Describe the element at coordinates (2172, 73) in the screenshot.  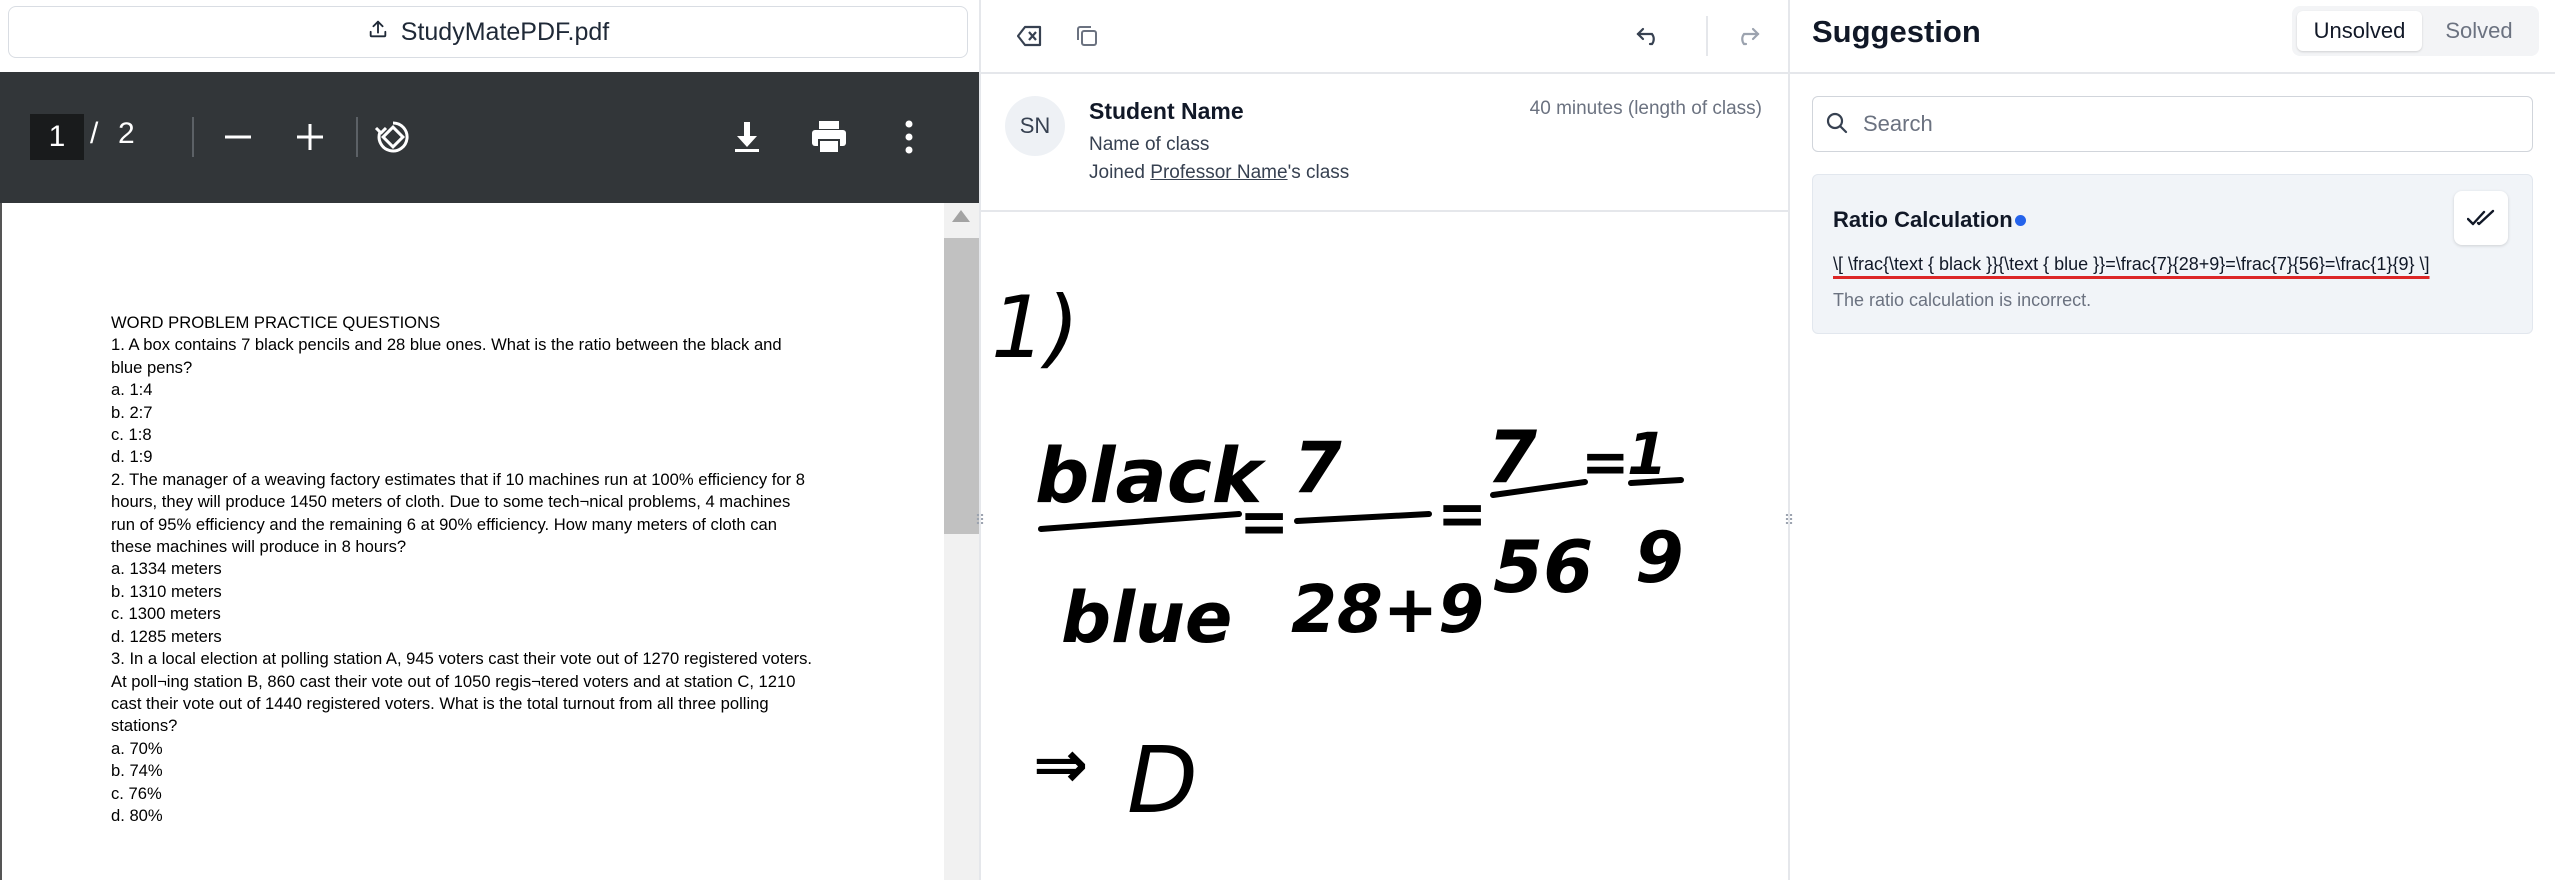
I see `header-divider` at that location.